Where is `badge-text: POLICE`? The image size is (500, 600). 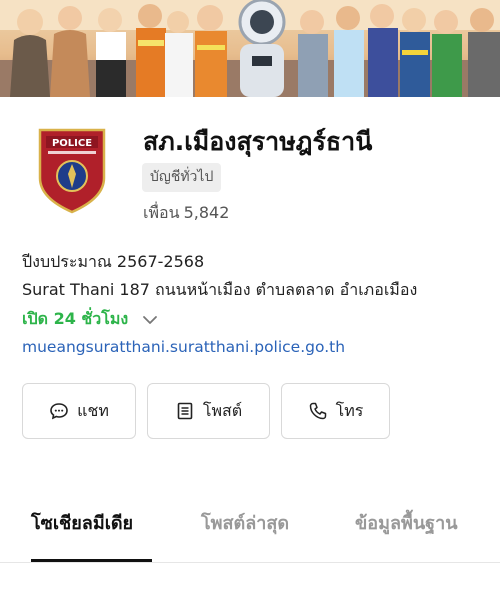
badge-text: POLICE is located at coordinates (72, 143).